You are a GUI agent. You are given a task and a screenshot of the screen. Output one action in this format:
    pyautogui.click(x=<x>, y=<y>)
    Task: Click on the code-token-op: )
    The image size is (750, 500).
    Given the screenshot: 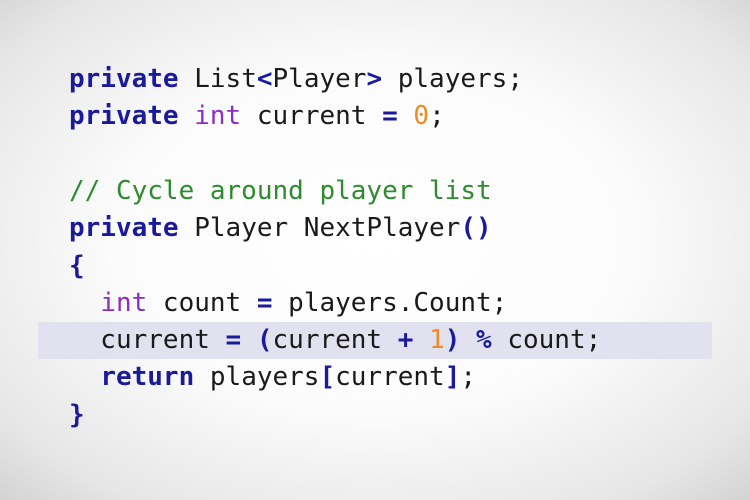 What is the action you would take?
    pyautogui.click(x=452, y=340)
    